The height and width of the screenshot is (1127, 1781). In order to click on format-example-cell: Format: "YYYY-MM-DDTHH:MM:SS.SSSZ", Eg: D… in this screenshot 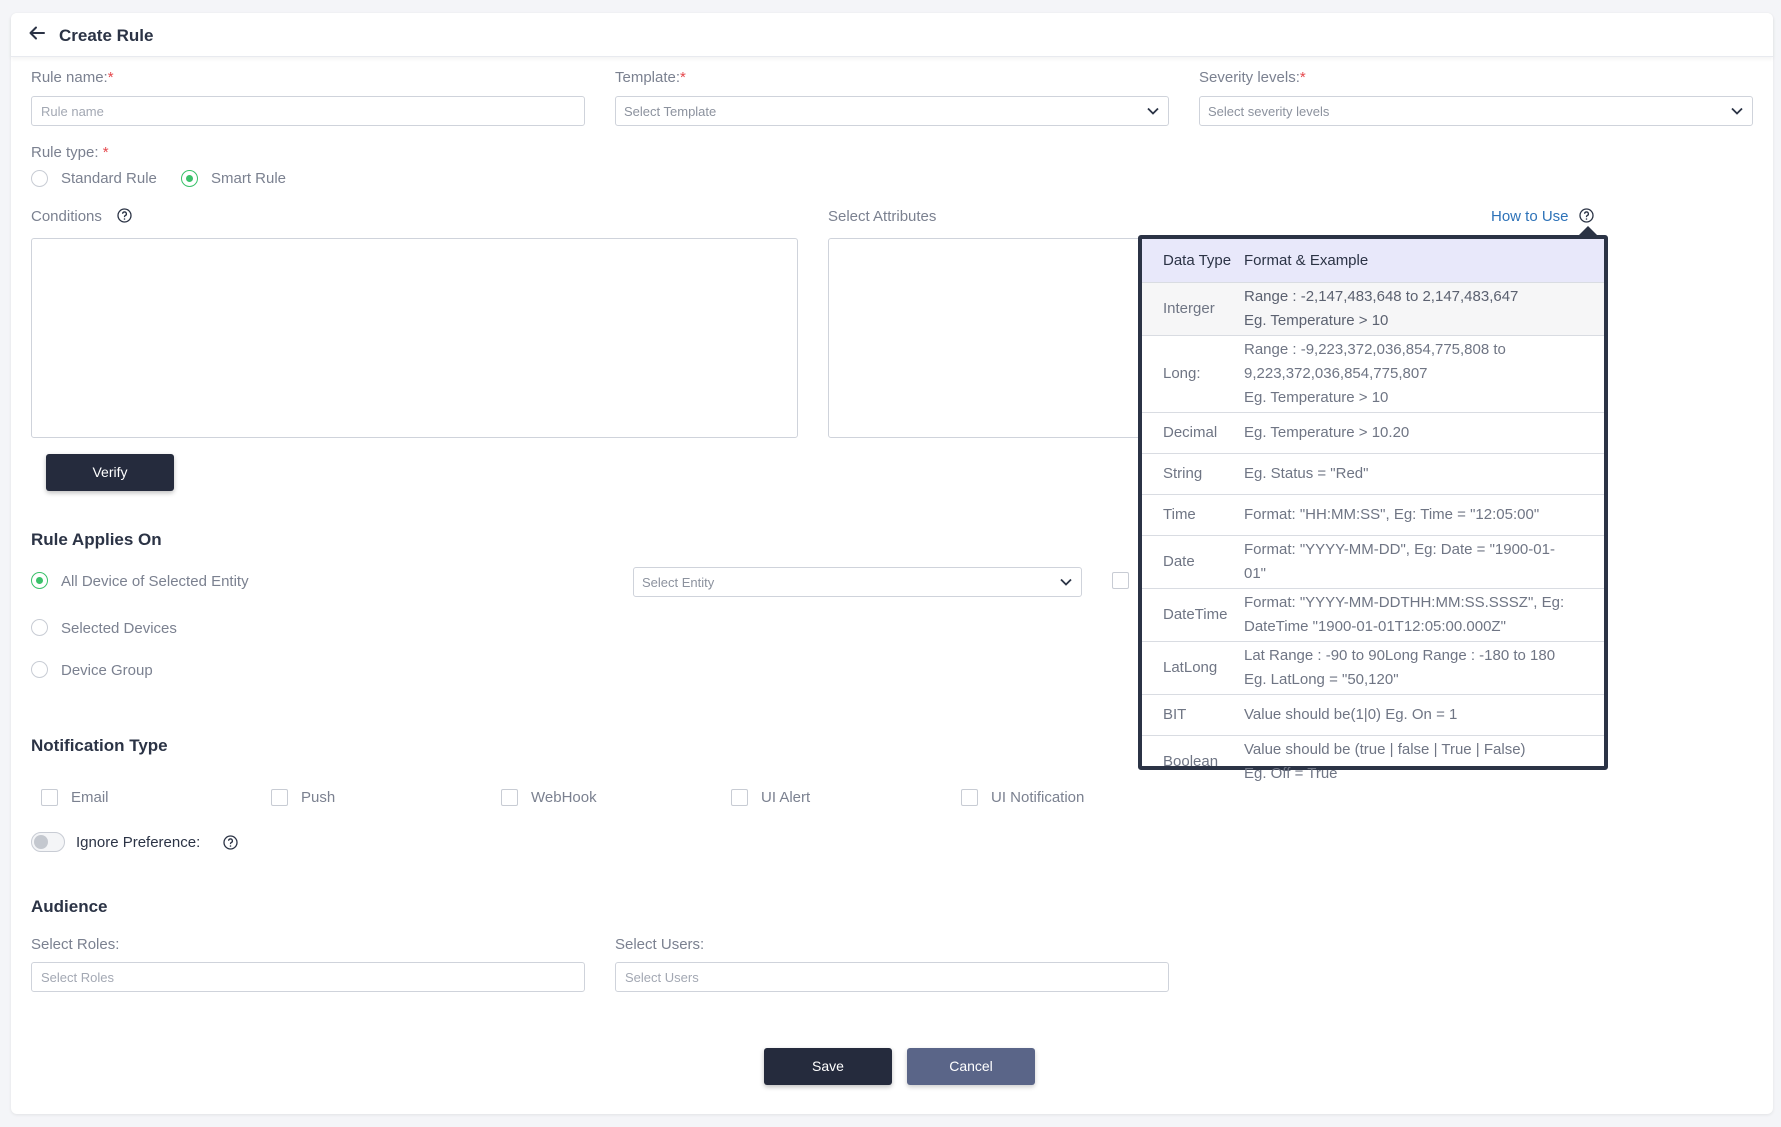, I will do `click(1424, 614)`.